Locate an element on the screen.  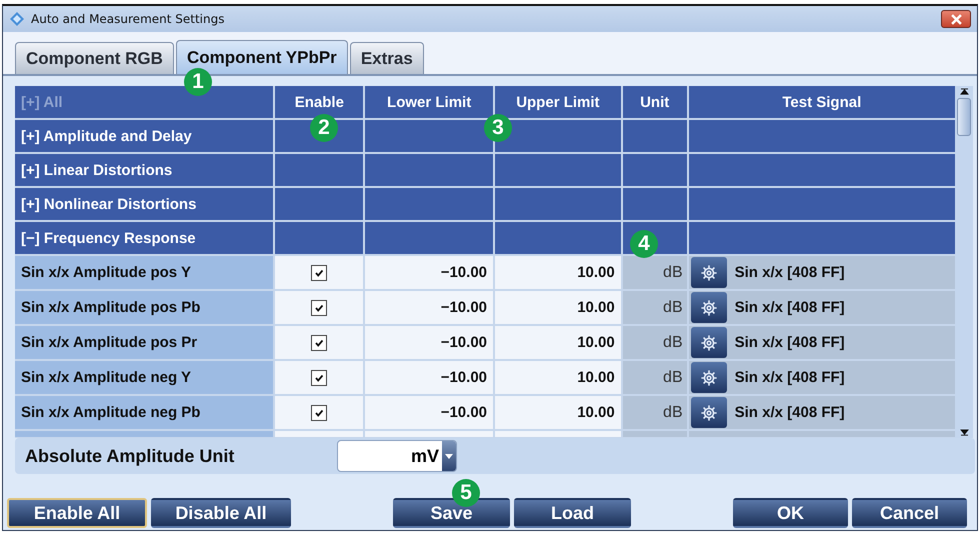
group-row-label: [+] Linear Distortions is located at coordinates (145, 171).